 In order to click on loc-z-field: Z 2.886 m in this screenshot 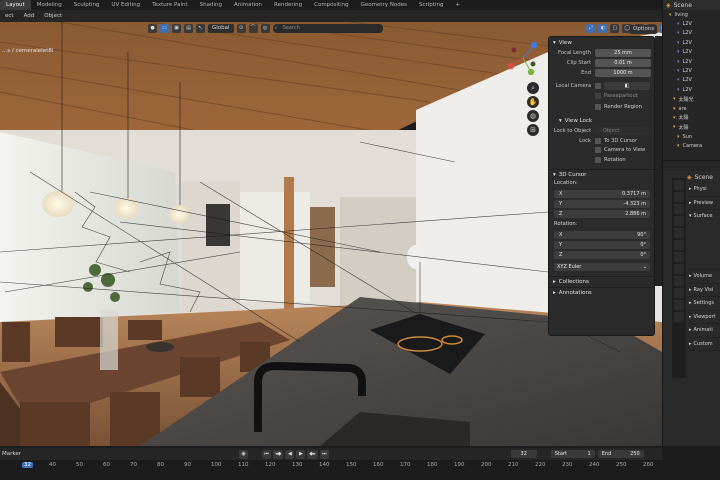, I will do `click(602, 213)`.